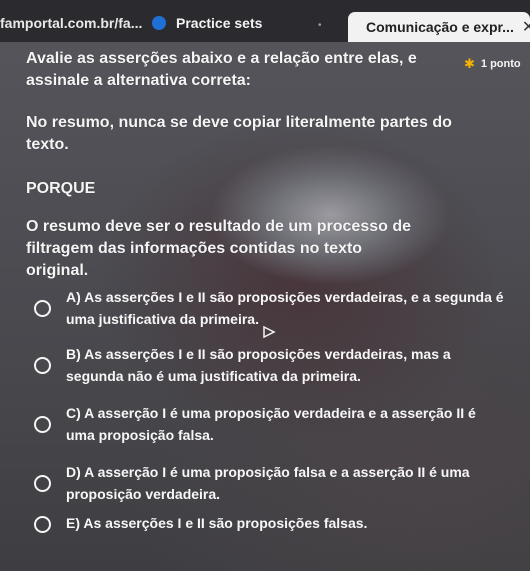 This screenshot has height=571, width=530. Describe the element at coordinates (526, 27) in the screenshot. I see `close-icon: ✕` at that location.